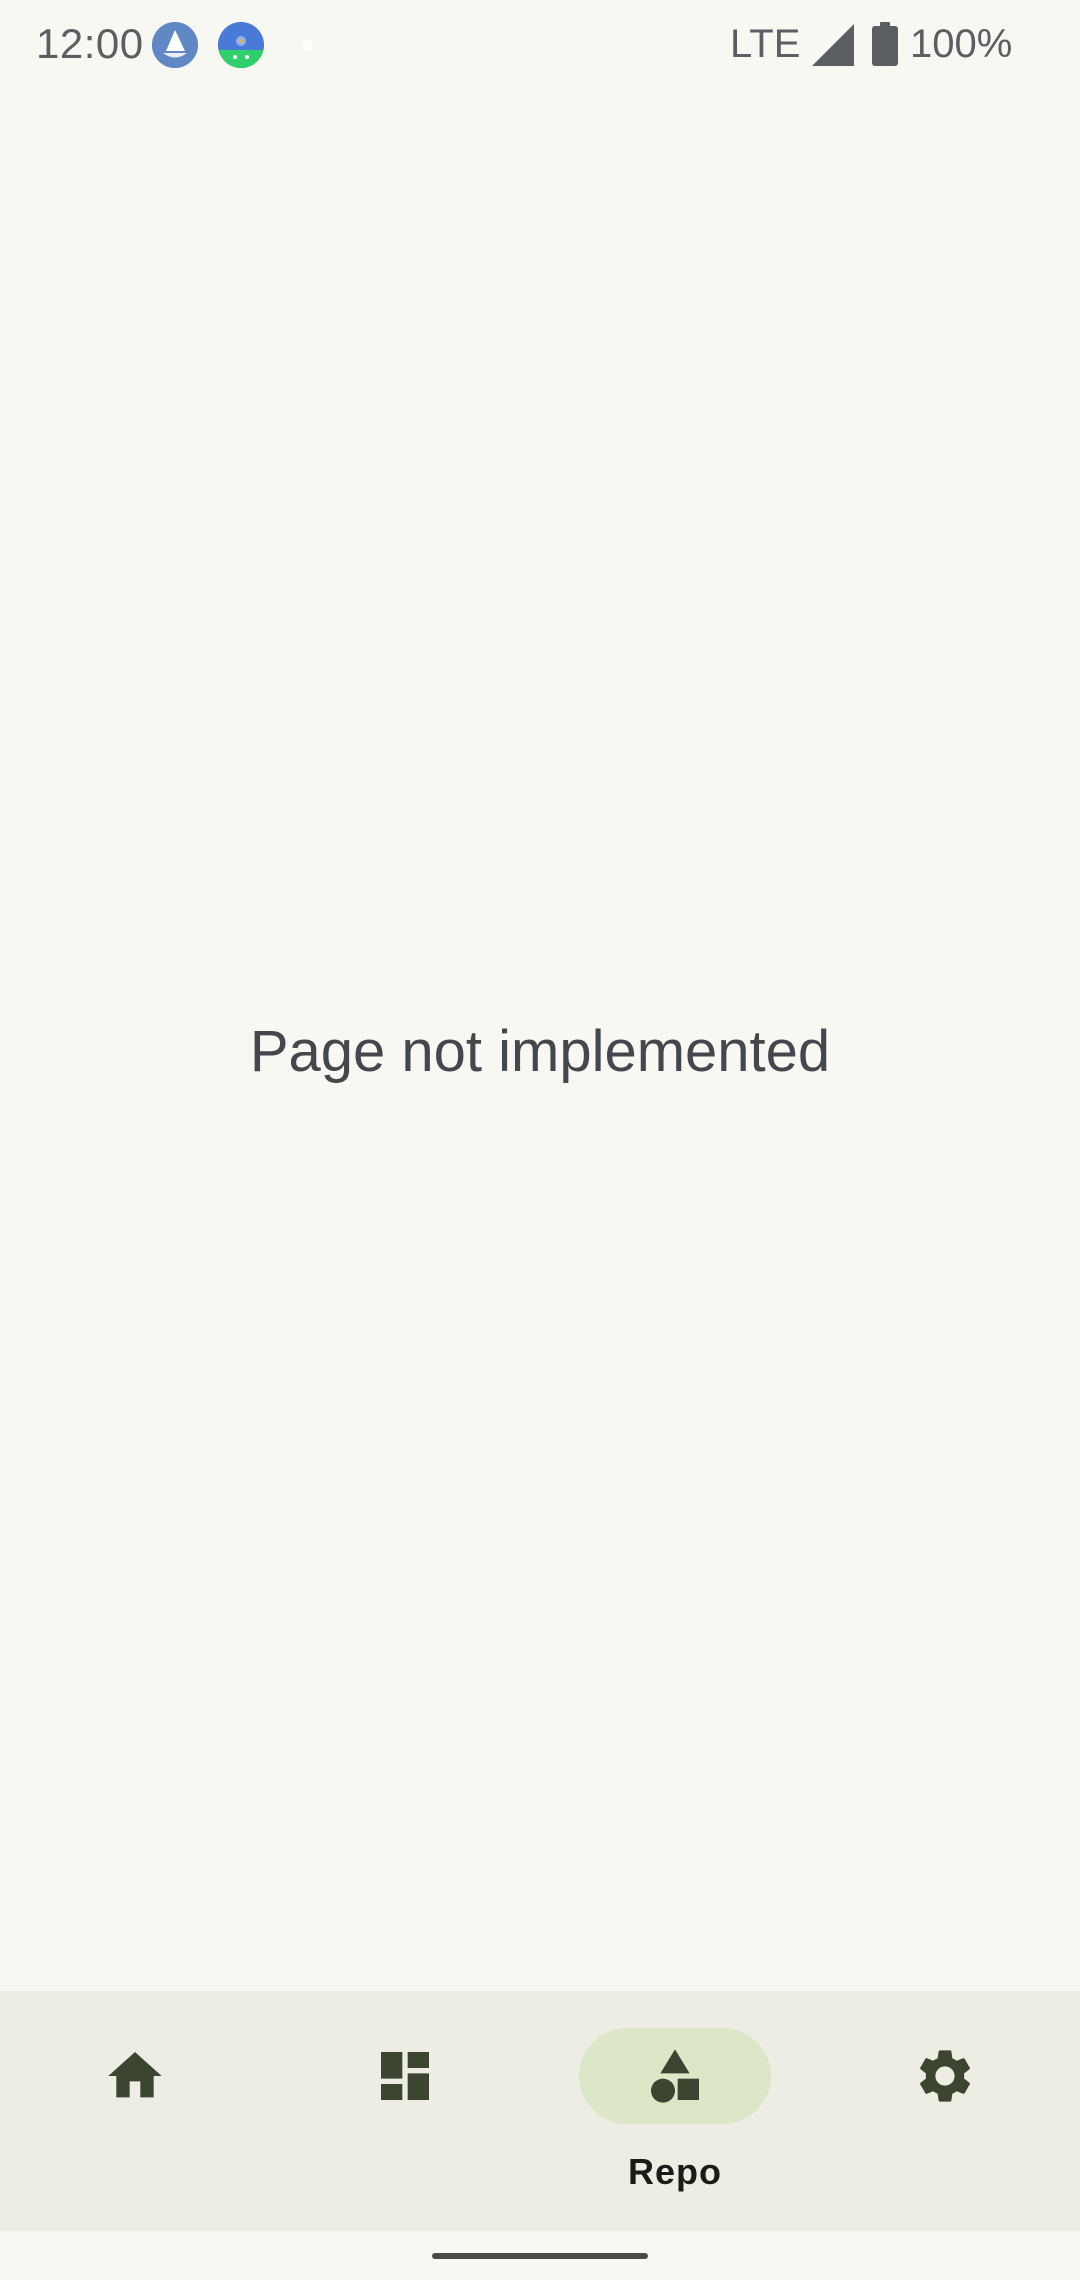 This screenshot has height=2280, width=1080. I want to click on gesture-handle, so click(540, 2256).